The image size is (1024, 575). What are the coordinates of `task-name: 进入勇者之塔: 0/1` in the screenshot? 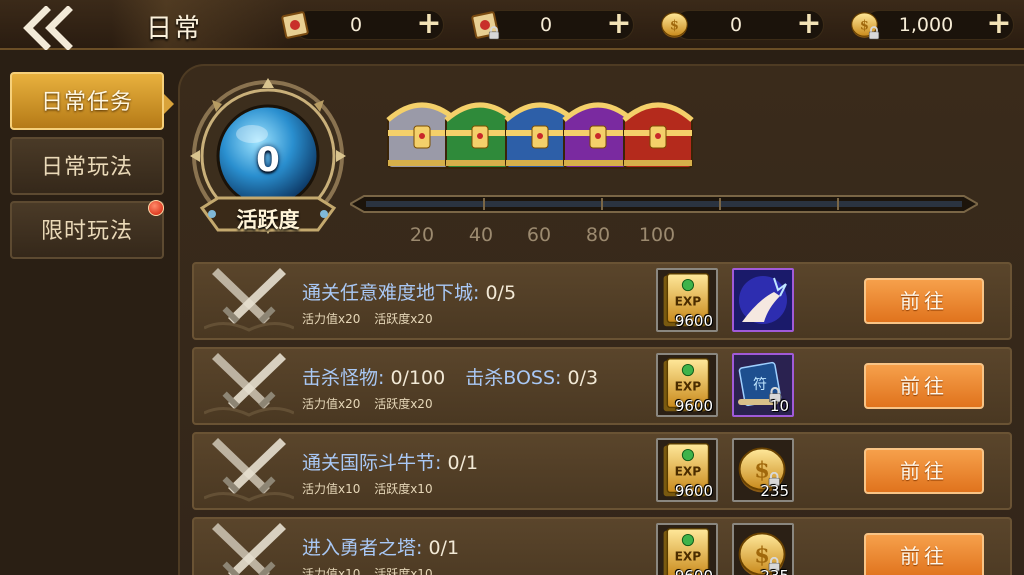 It's located at (380, 546).